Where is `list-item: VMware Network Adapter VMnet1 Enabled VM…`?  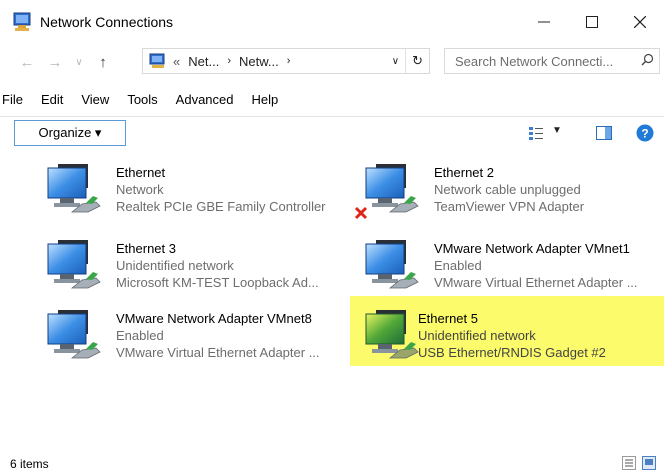
list-item: VMware Network Adapter VMnet1 Enabled VM… is located at coordinates (492, 261).